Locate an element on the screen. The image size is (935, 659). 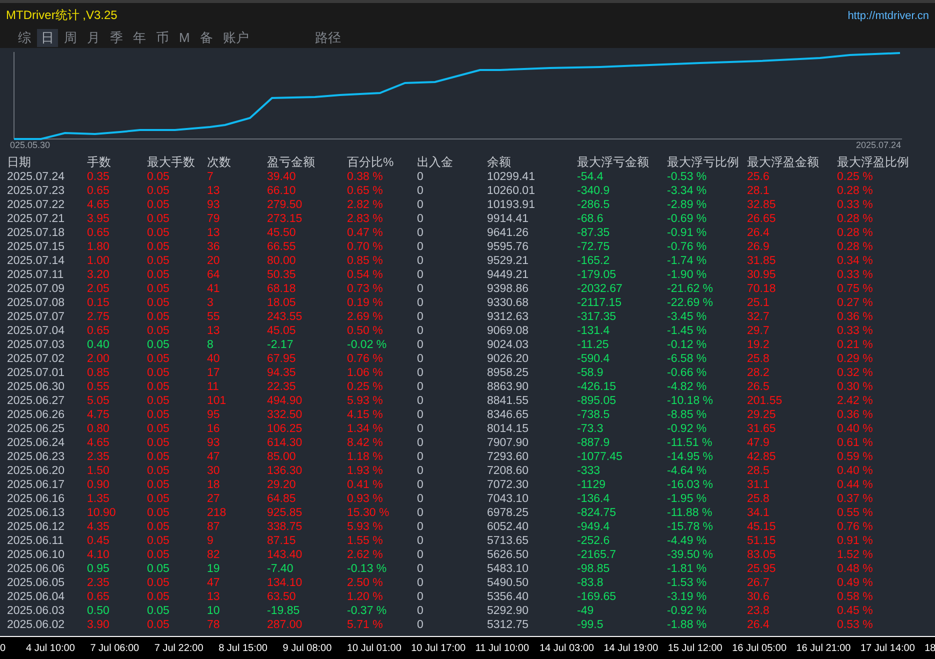
table-cell: 22.35 is located at coordinates (281, 387).